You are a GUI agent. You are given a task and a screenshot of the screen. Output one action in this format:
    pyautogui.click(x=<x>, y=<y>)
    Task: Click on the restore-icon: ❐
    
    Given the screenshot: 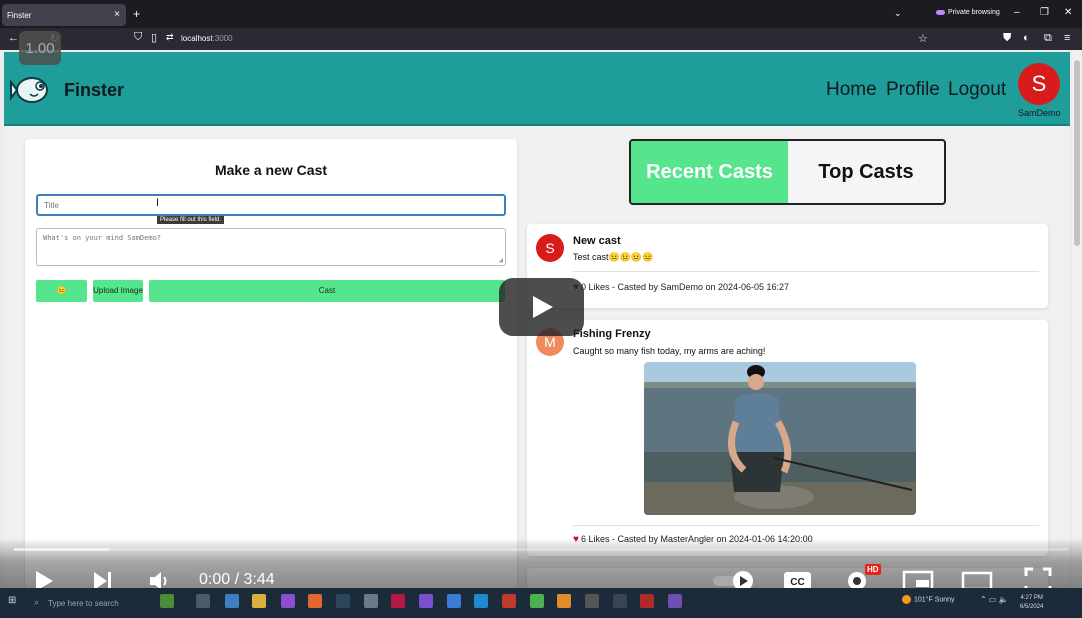 What is the action you would take?
    pyautogui.click(x=1044, y=12)
    